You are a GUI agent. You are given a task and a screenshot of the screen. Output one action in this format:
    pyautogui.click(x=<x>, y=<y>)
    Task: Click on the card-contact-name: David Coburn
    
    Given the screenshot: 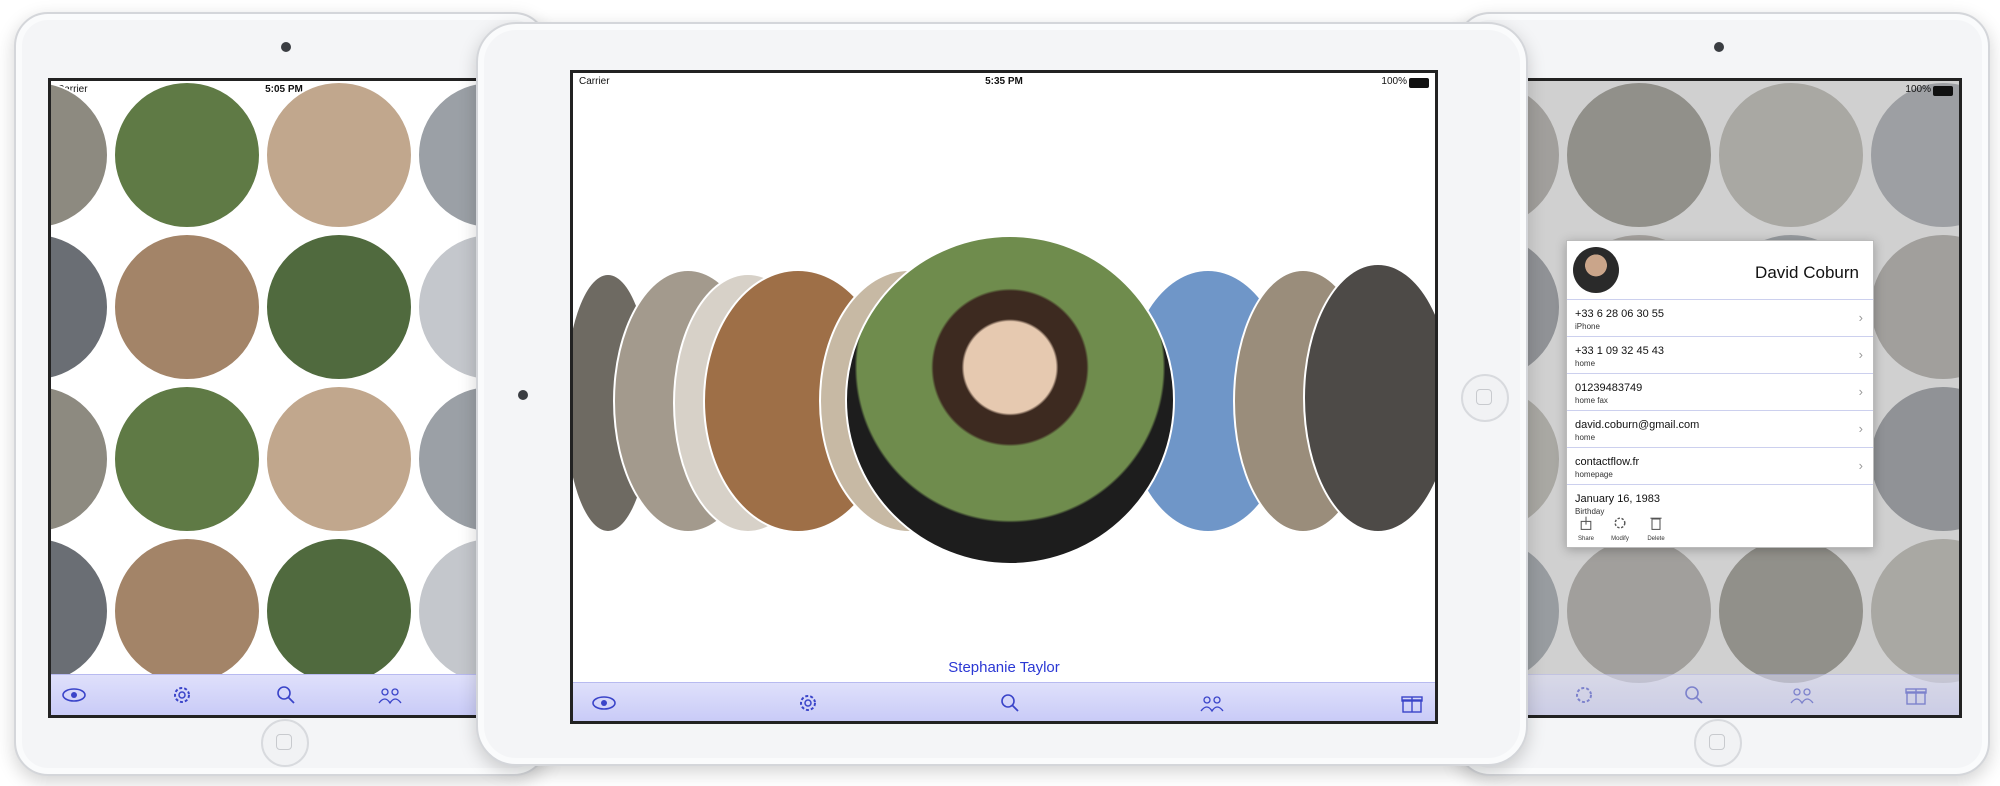 What is the action you would take?
    pyautogui.click(x=1807, y=272)
    